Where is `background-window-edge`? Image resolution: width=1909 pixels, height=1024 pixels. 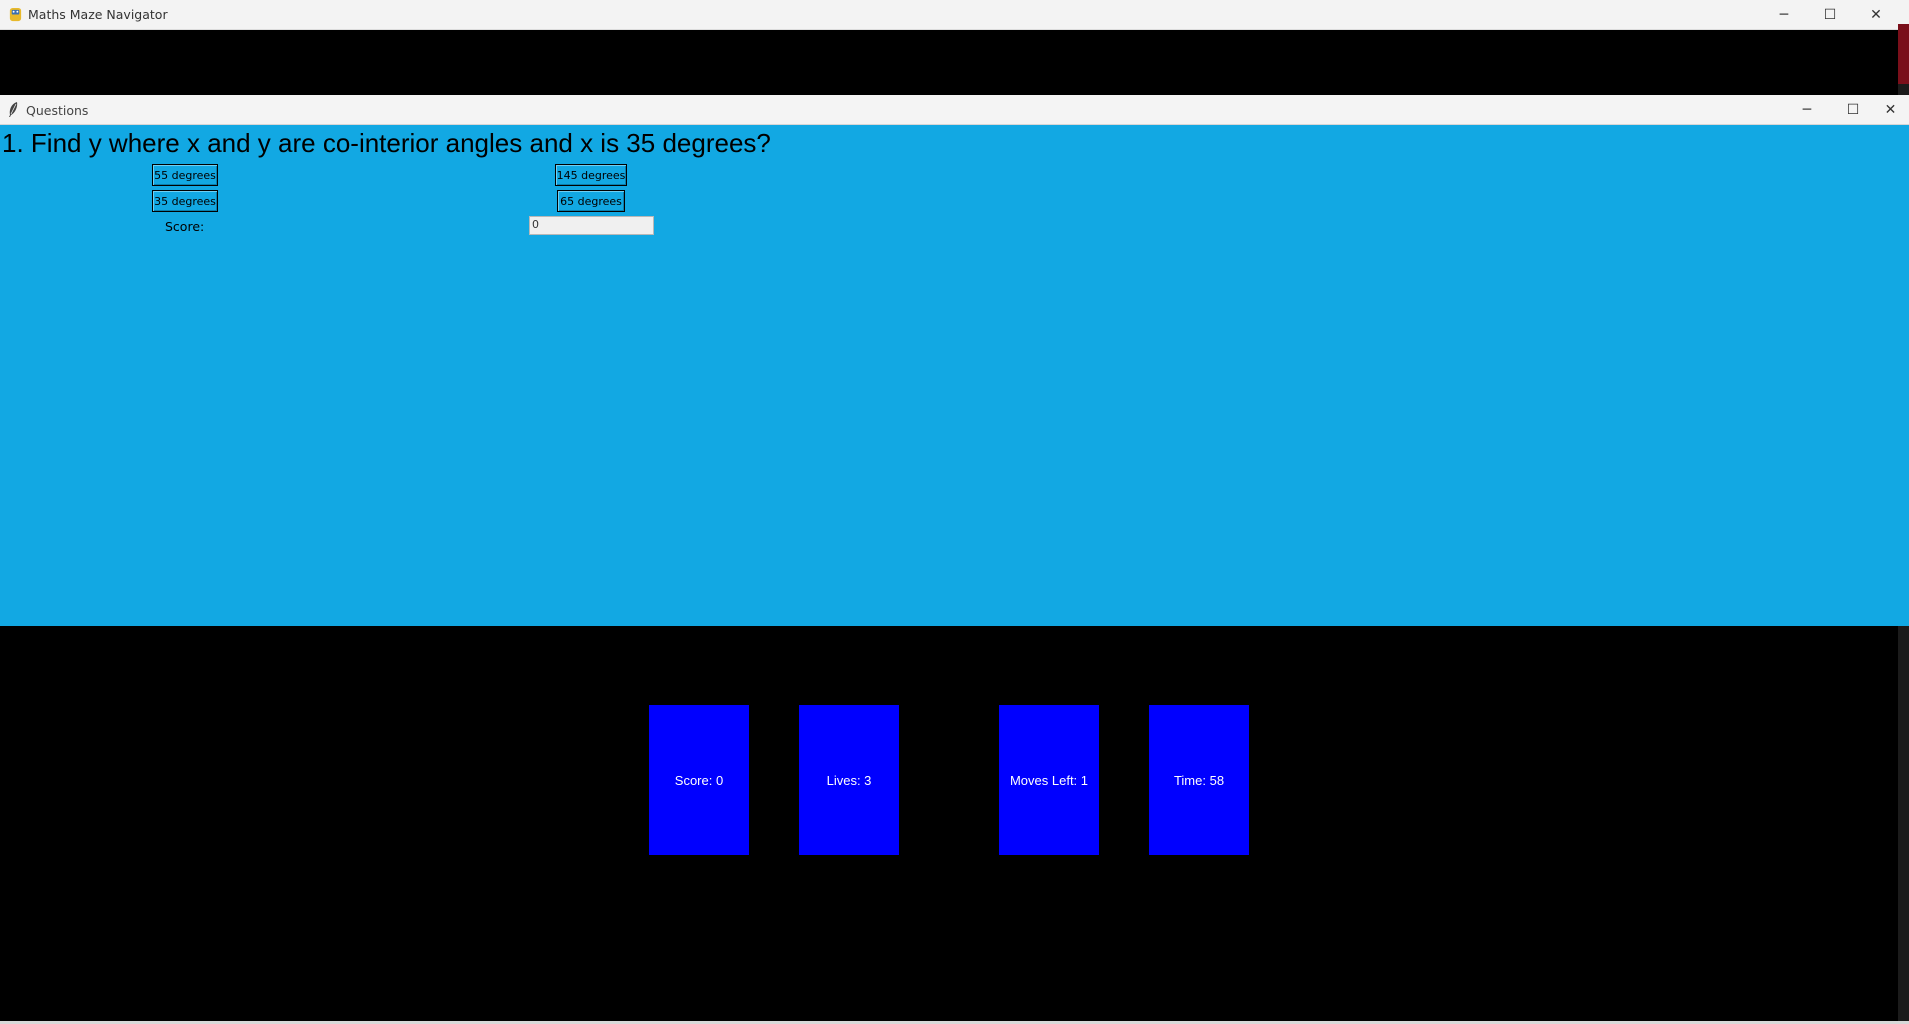
background-window-edge is located at coordinates (1903, 54).